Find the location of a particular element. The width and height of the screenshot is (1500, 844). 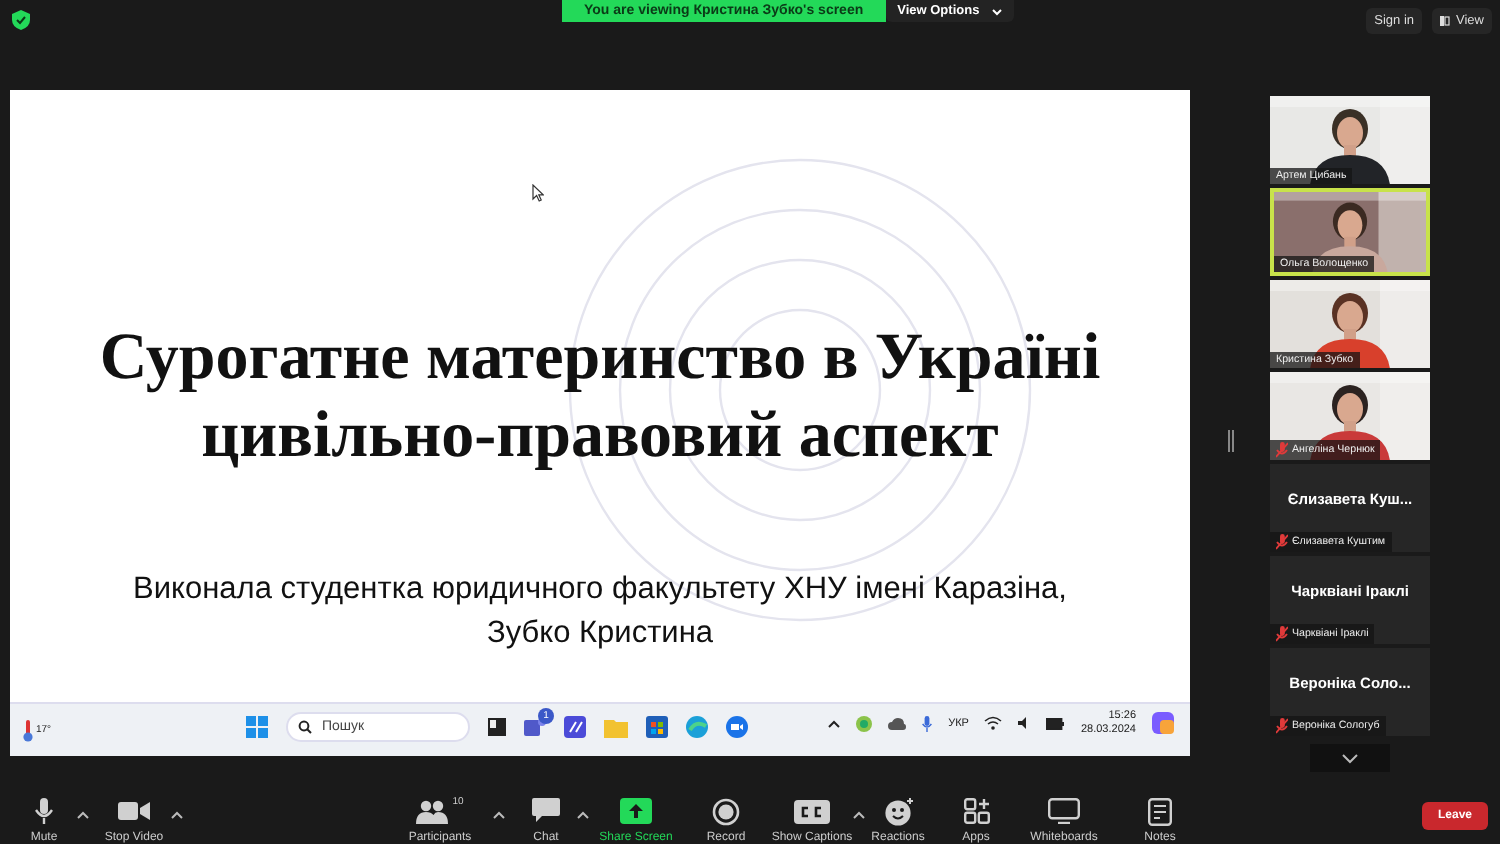

wifi-icon is located at coordinates (993, 723).